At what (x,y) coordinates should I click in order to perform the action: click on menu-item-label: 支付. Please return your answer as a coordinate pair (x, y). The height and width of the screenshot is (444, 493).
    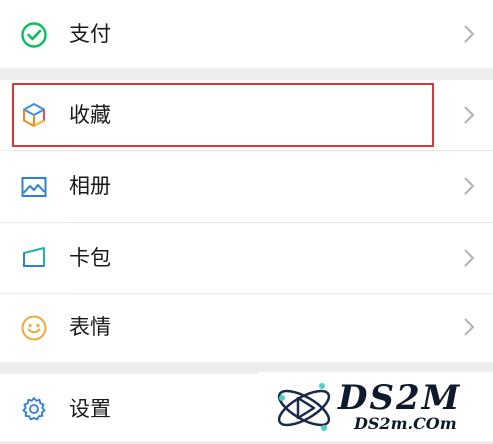
    Looking at the image, I should click on (90, 34).